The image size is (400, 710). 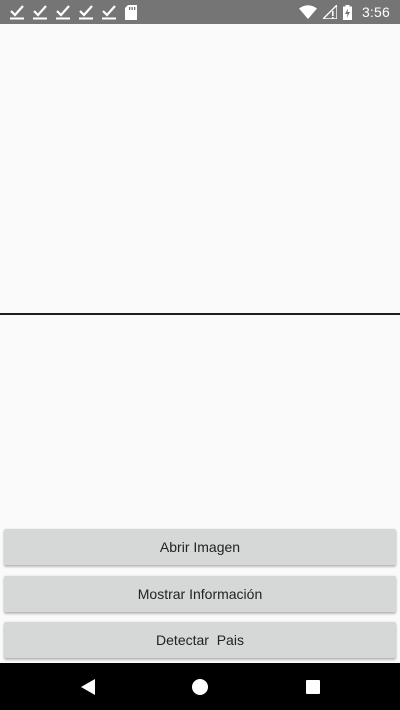 What do you see at coordinates (73, 12) in the screenshot?
I see `notification-icons` at bounding box center [73, 12].